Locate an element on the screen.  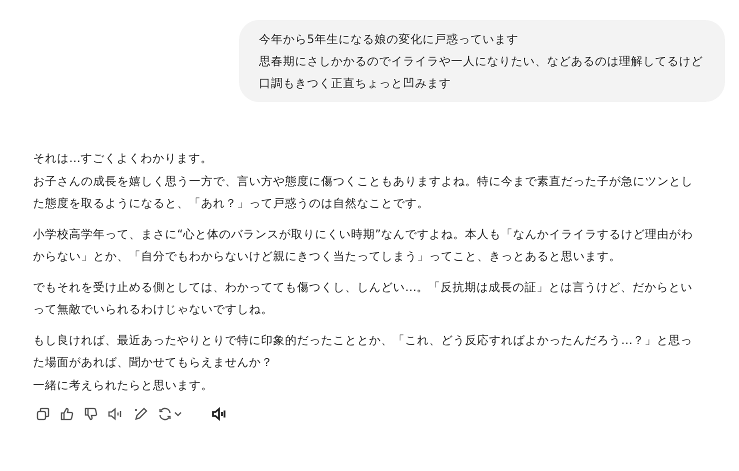
response-text: 小学校高学年って、まさに“心と体のバランスが取りにくい時期”なんですよね。本人も「なんかイライラするけど理由がわからない」とか、「自分でもわからないけど親にきつく当たってしまう」ってこと、きっとあると思います。 is located at coordinates (363, 245).